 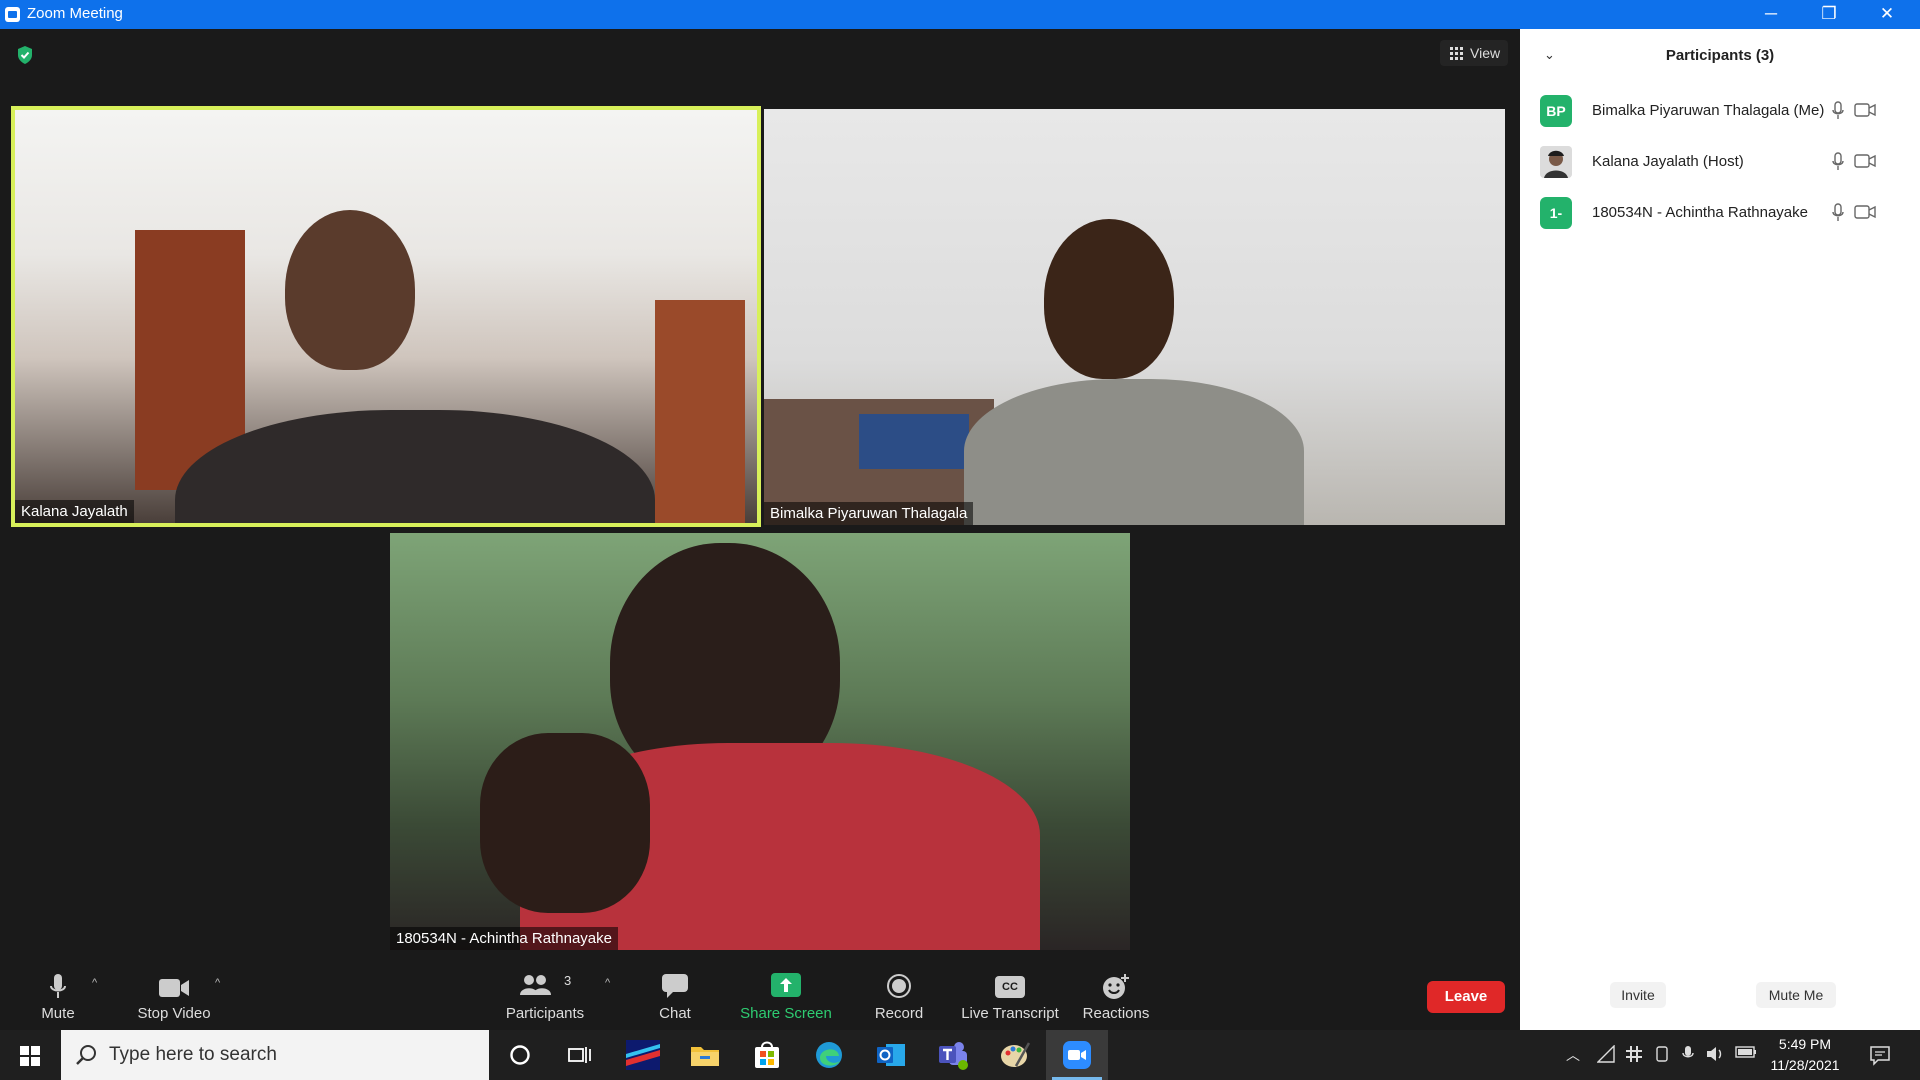 I want to click on show-hidden-icons-chevron-icon: ︿, so click(x=1573, y=1055).